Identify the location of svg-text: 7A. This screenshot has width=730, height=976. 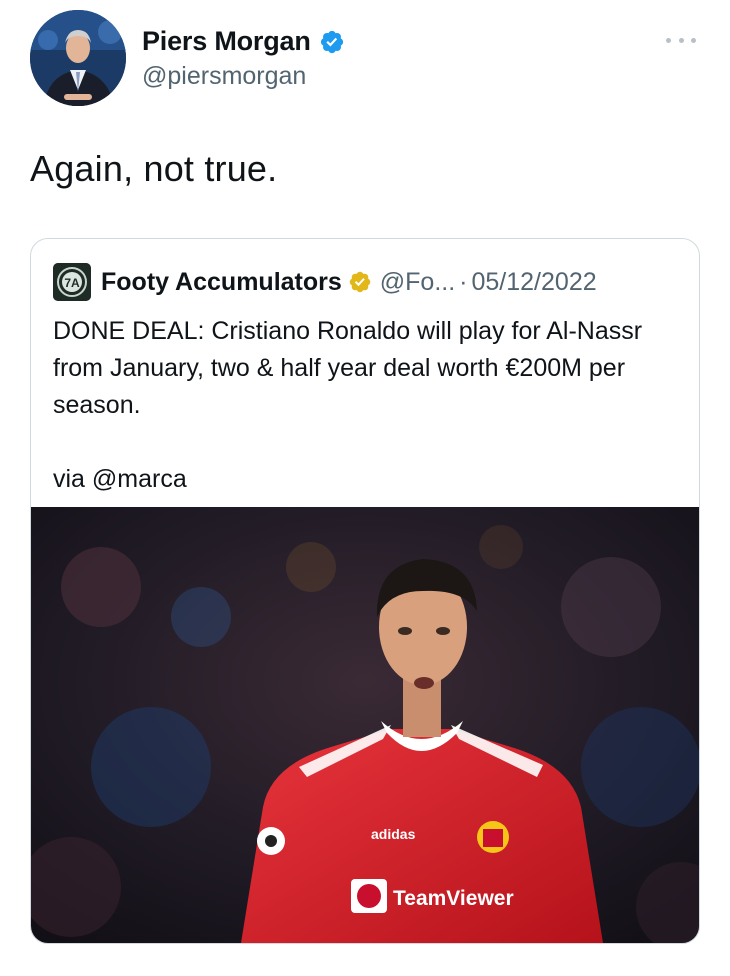
(72, 283).